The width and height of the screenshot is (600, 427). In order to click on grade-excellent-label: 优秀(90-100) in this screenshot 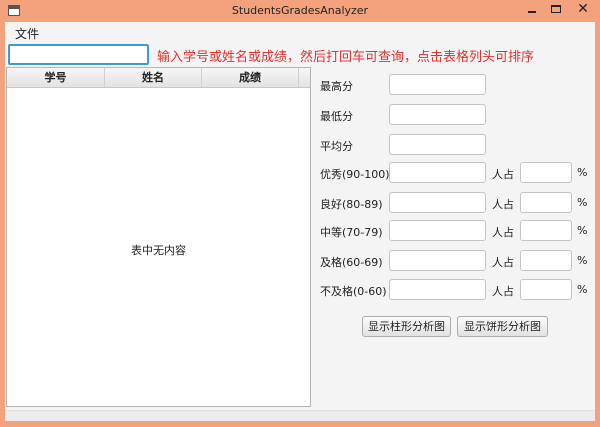, I will do `click(355, 174)`.